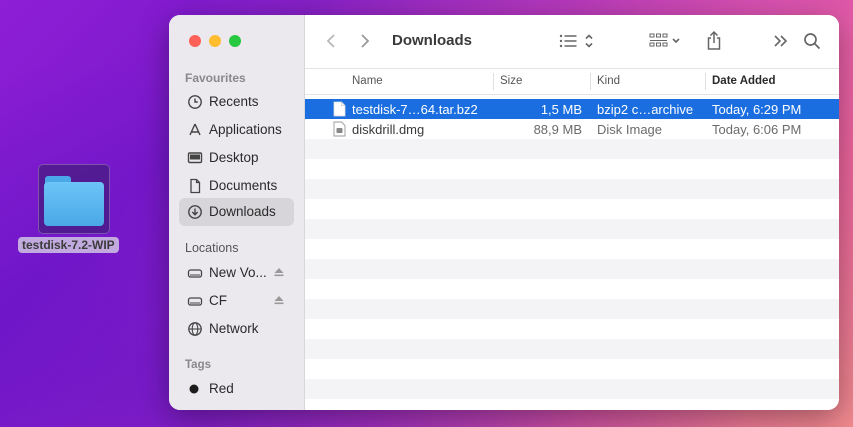  I want to click on desktop-folder-label: testdisk-7.2-WIP, so click(68, 245).